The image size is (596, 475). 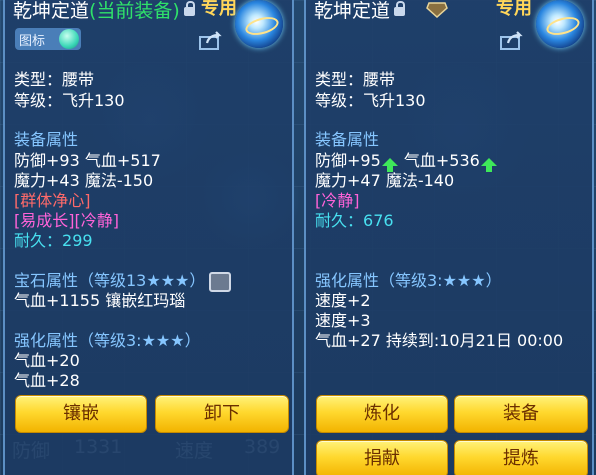 I want to click on icon-toggle-label: 图标, so click(x=32, y=41).